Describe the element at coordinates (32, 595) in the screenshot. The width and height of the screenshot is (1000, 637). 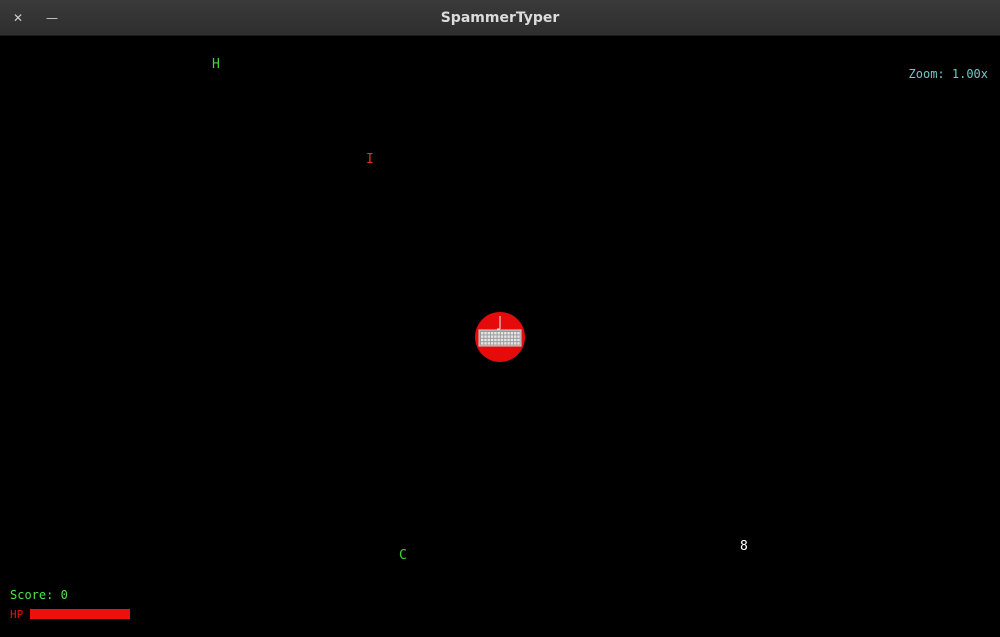
I see `score-label: Score:` at that location.